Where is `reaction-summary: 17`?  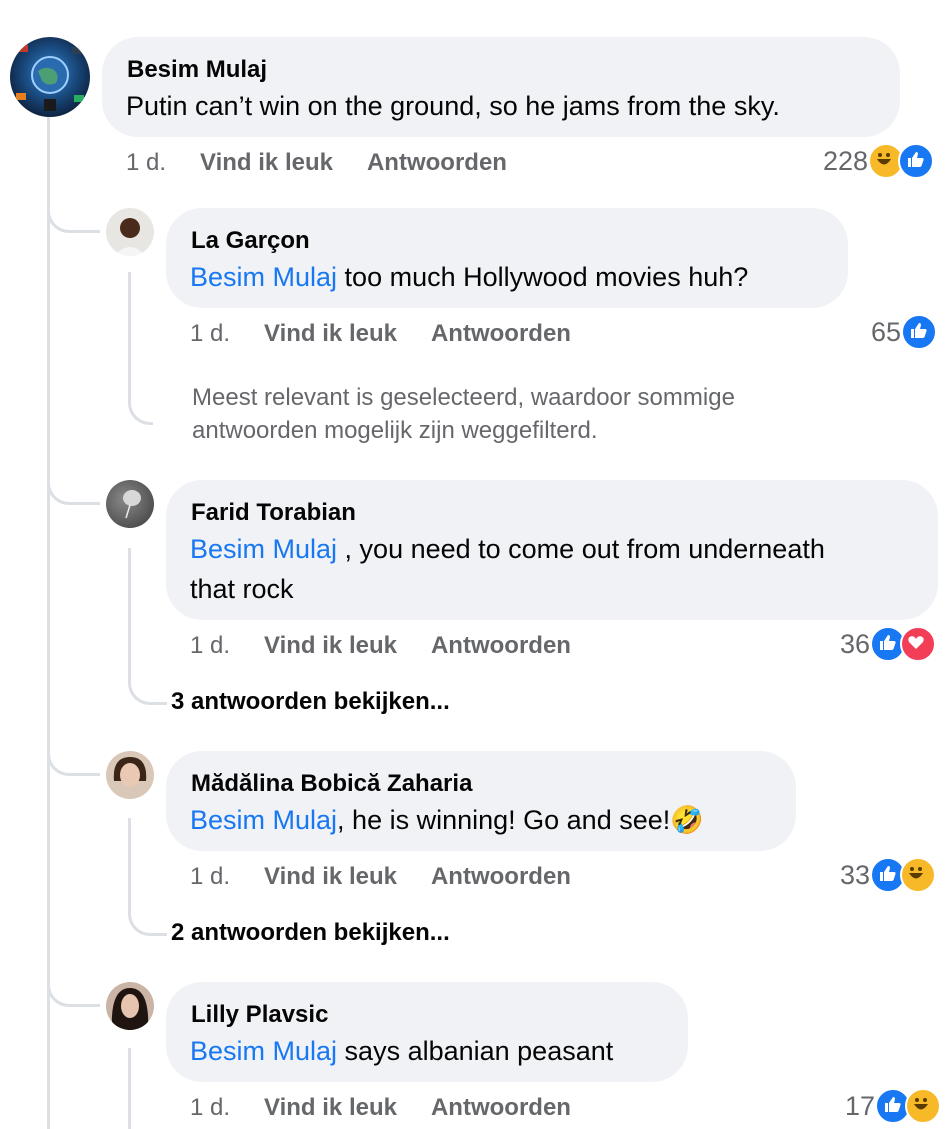 reaction-summary: 17 is located at coordinates (893, 1106).